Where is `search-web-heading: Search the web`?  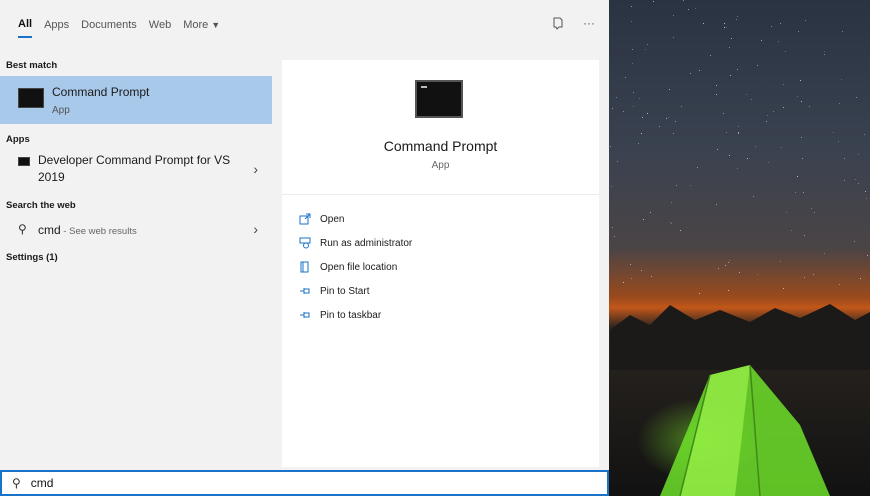 search-web-heading: Search the web is located at coordinates (41, 205).